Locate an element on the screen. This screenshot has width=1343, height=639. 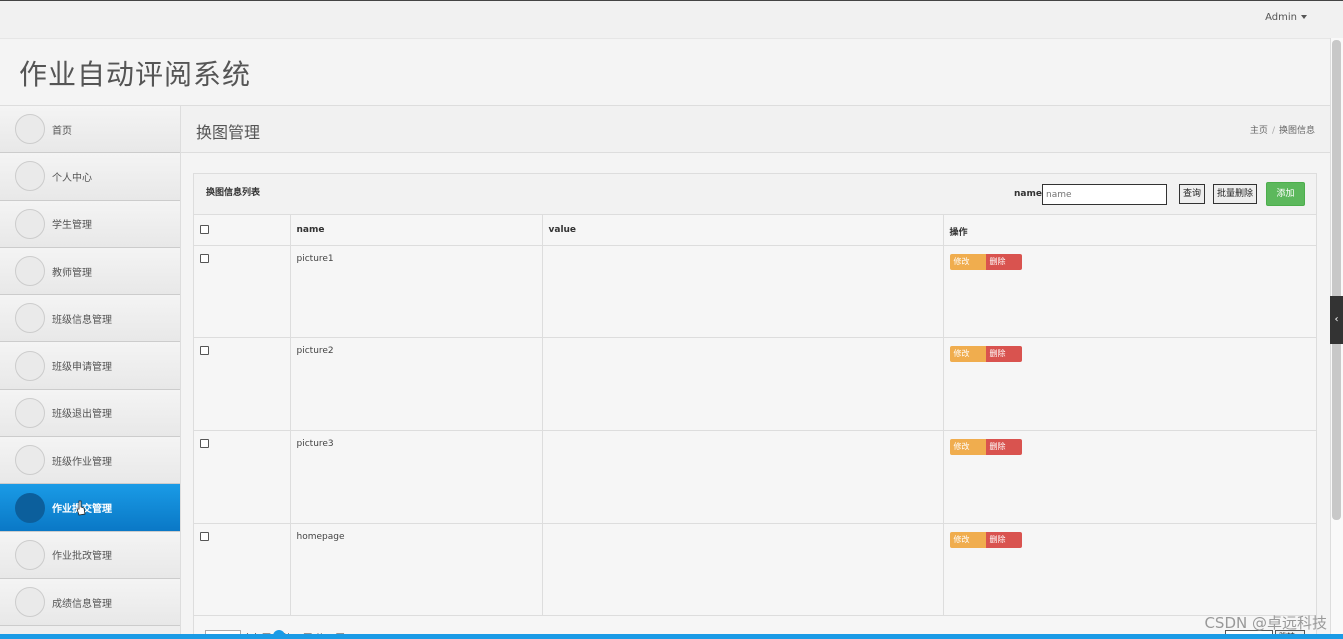
sidebar-item-class-info: 班级信息管理 is located at coordinates (90, 319).